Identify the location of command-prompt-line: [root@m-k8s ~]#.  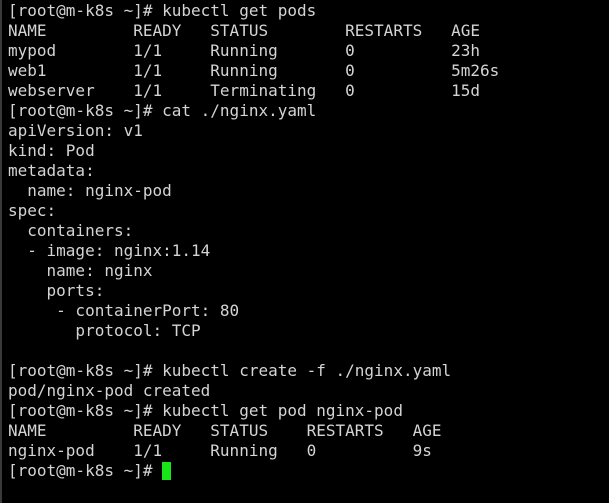
(308, 471).